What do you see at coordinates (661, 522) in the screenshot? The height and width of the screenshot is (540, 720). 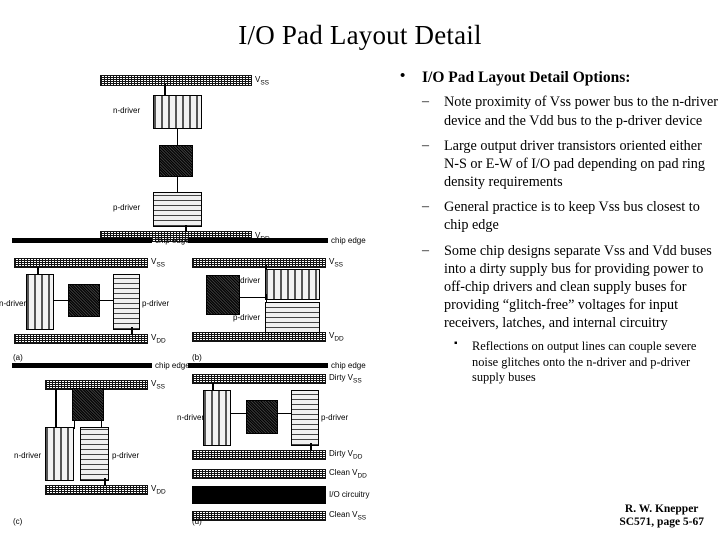 I see `footer-course-page: SC571, page 5-67` at bounding box center [661, 522].